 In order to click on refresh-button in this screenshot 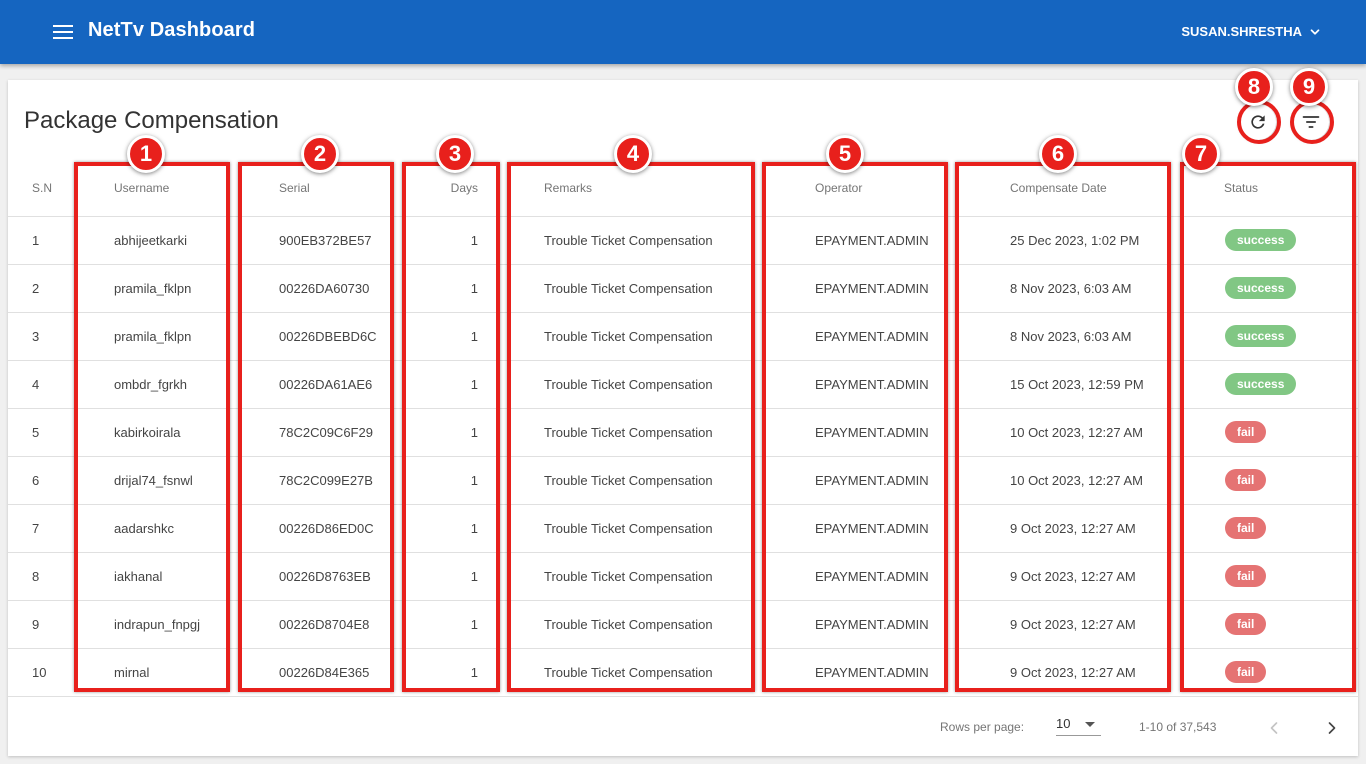, I will do `click(1258, 122)`.